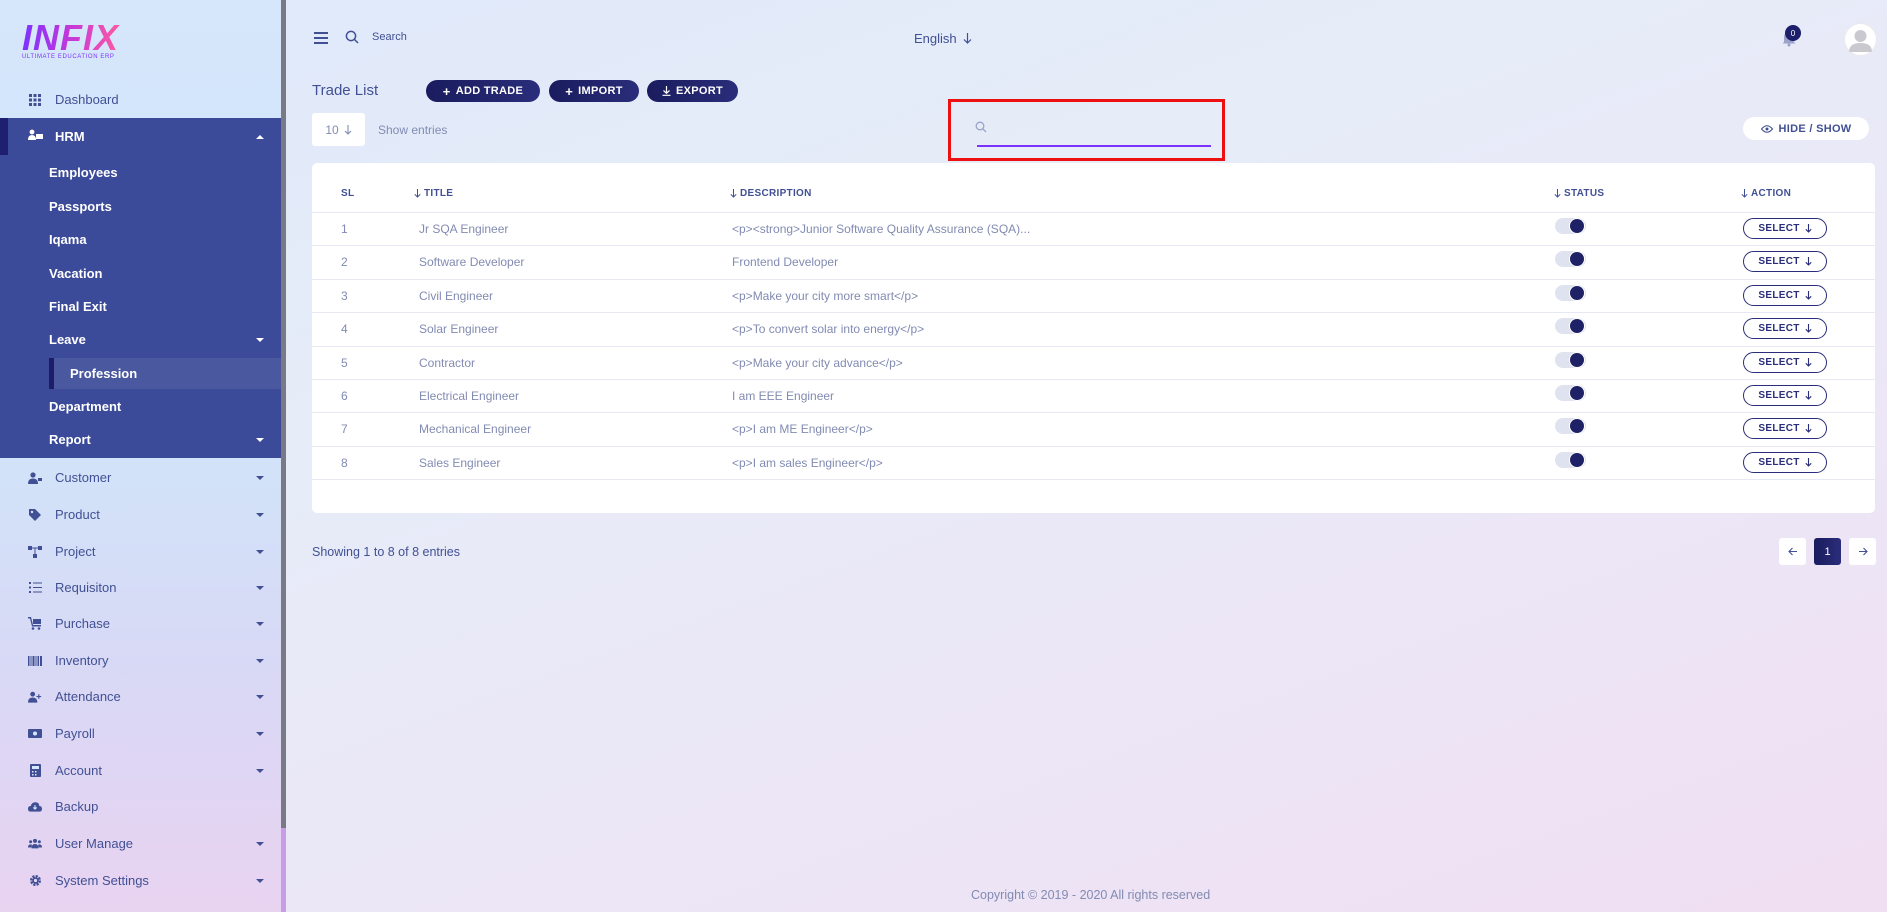 The image size is (1887, 912). Describe the element at coordinates (36, 136) in the screenshot. I see `hrm-icon` at that location.